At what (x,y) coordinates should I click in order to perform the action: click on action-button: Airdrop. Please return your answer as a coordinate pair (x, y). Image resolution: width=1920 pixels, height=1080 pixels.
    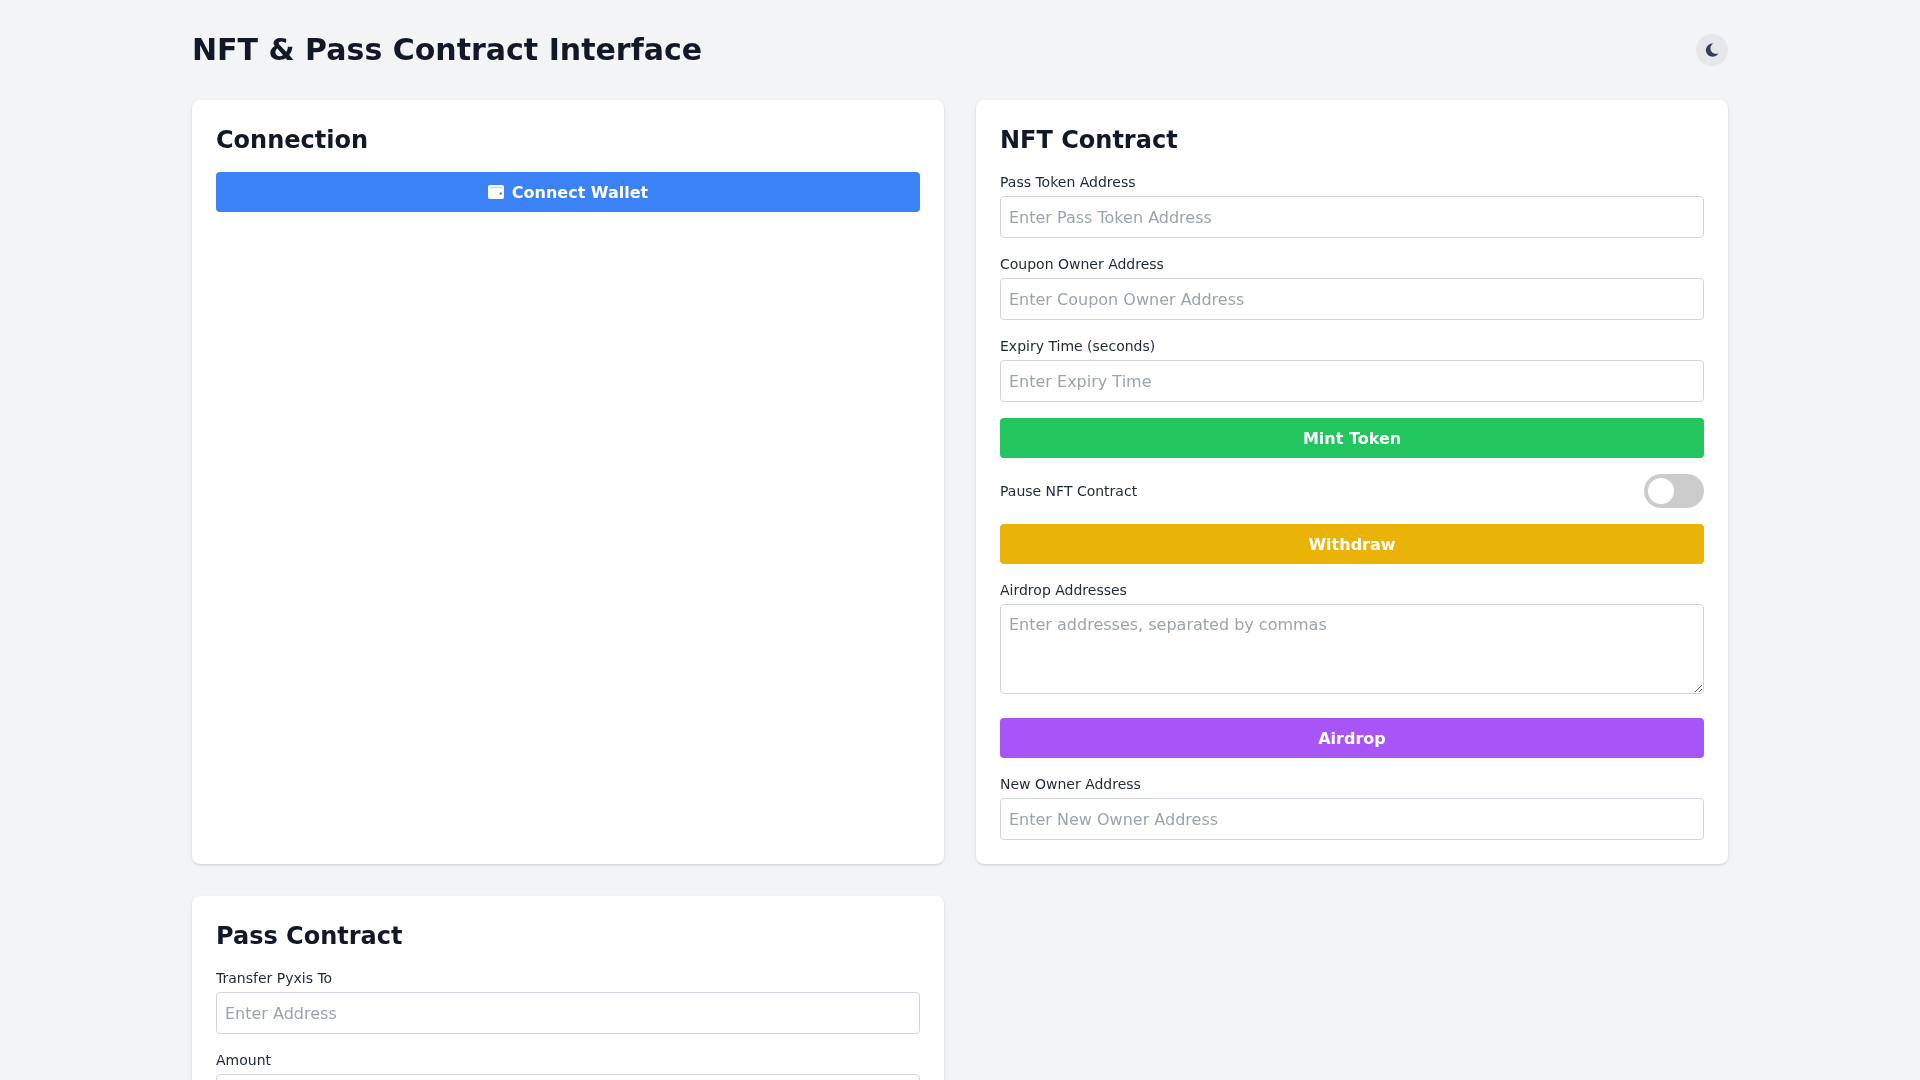
    Looking at the image, I should click on (1352, 738).